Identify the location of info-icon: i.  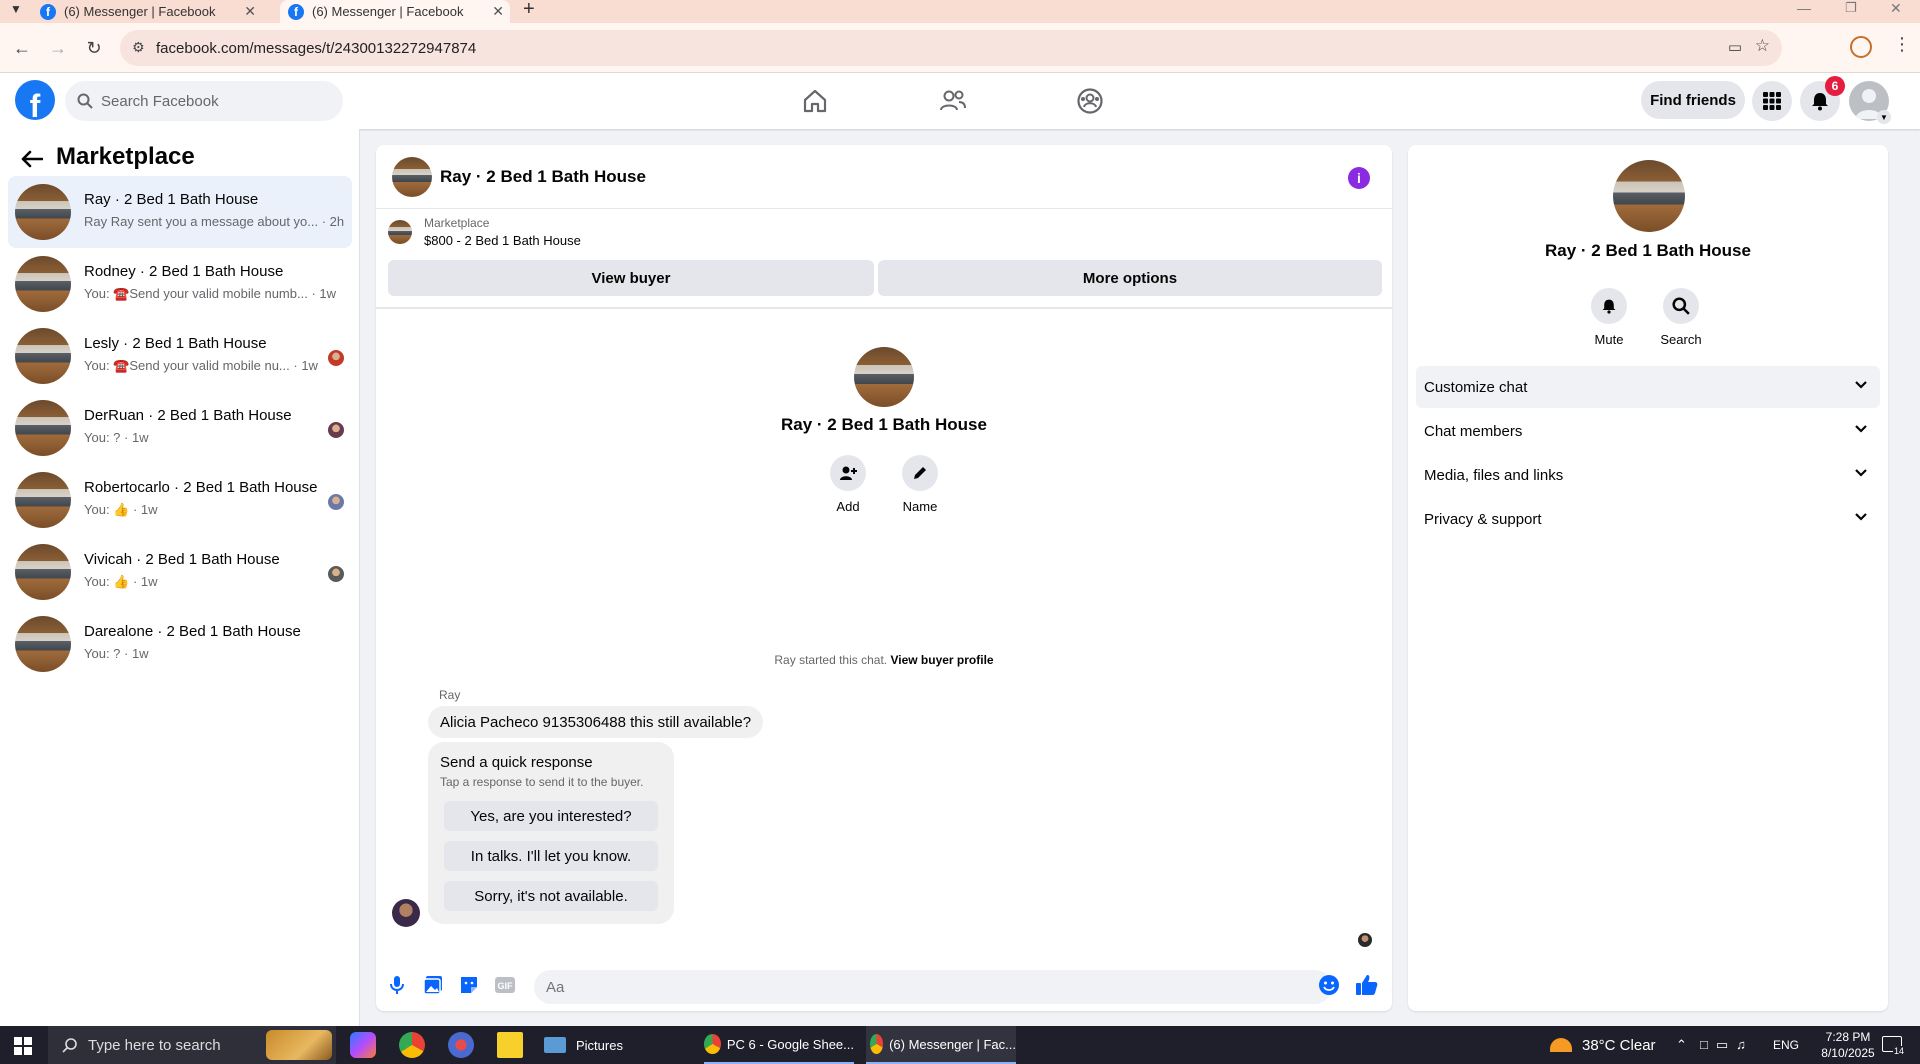
(1359, 178).